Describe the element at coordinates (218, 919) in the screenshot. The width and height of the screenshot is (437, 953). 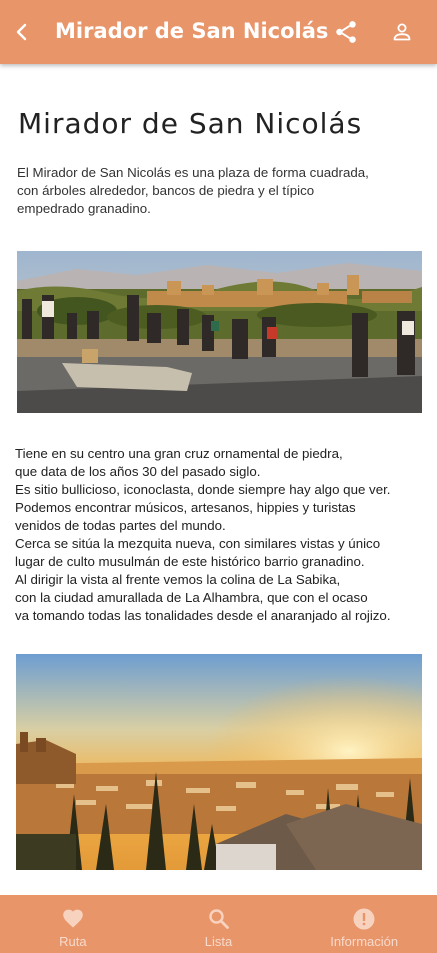
I see `search-icon` at that location.